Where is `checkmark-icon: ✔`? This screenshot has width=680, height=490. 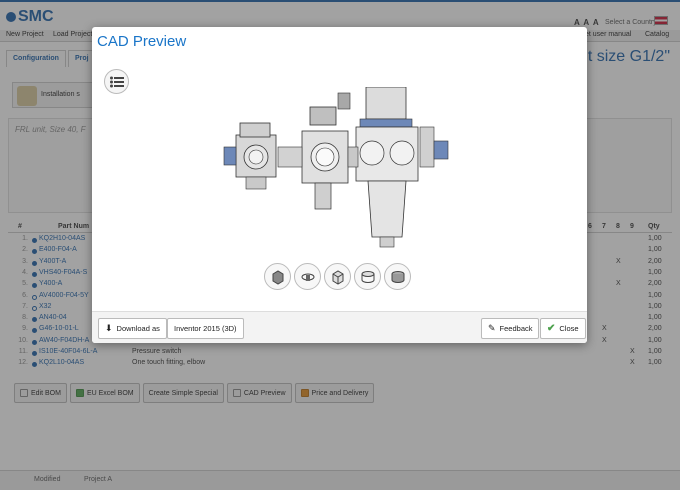
checkmark-icon: ✔ is located at coordinates (551, 328).